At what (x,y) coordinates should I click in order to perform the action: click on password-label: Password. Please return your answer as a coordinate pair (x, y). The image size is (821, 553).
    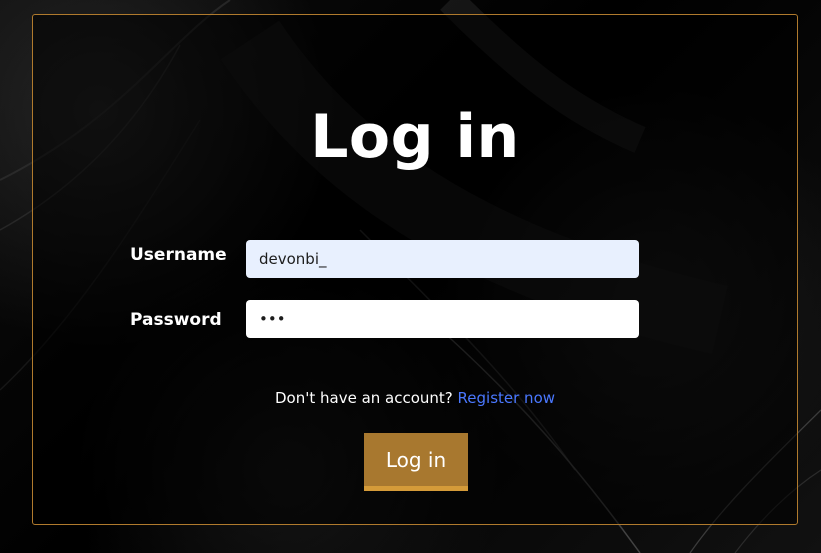
    Looking at the image, I should click on (176, 320).